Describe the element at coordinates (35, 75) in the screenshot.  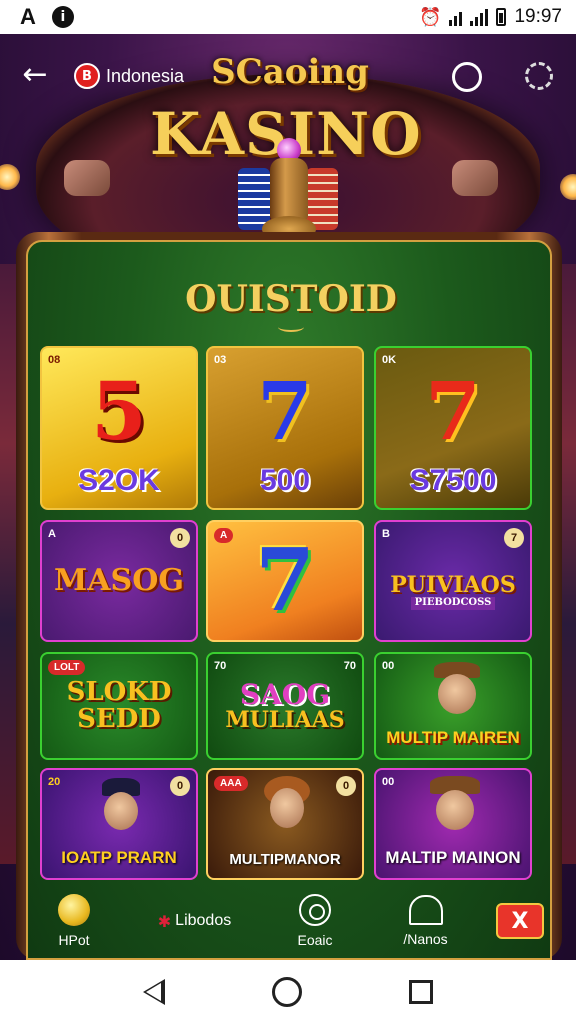
I see `back-arrow-icon: ←` at that location.